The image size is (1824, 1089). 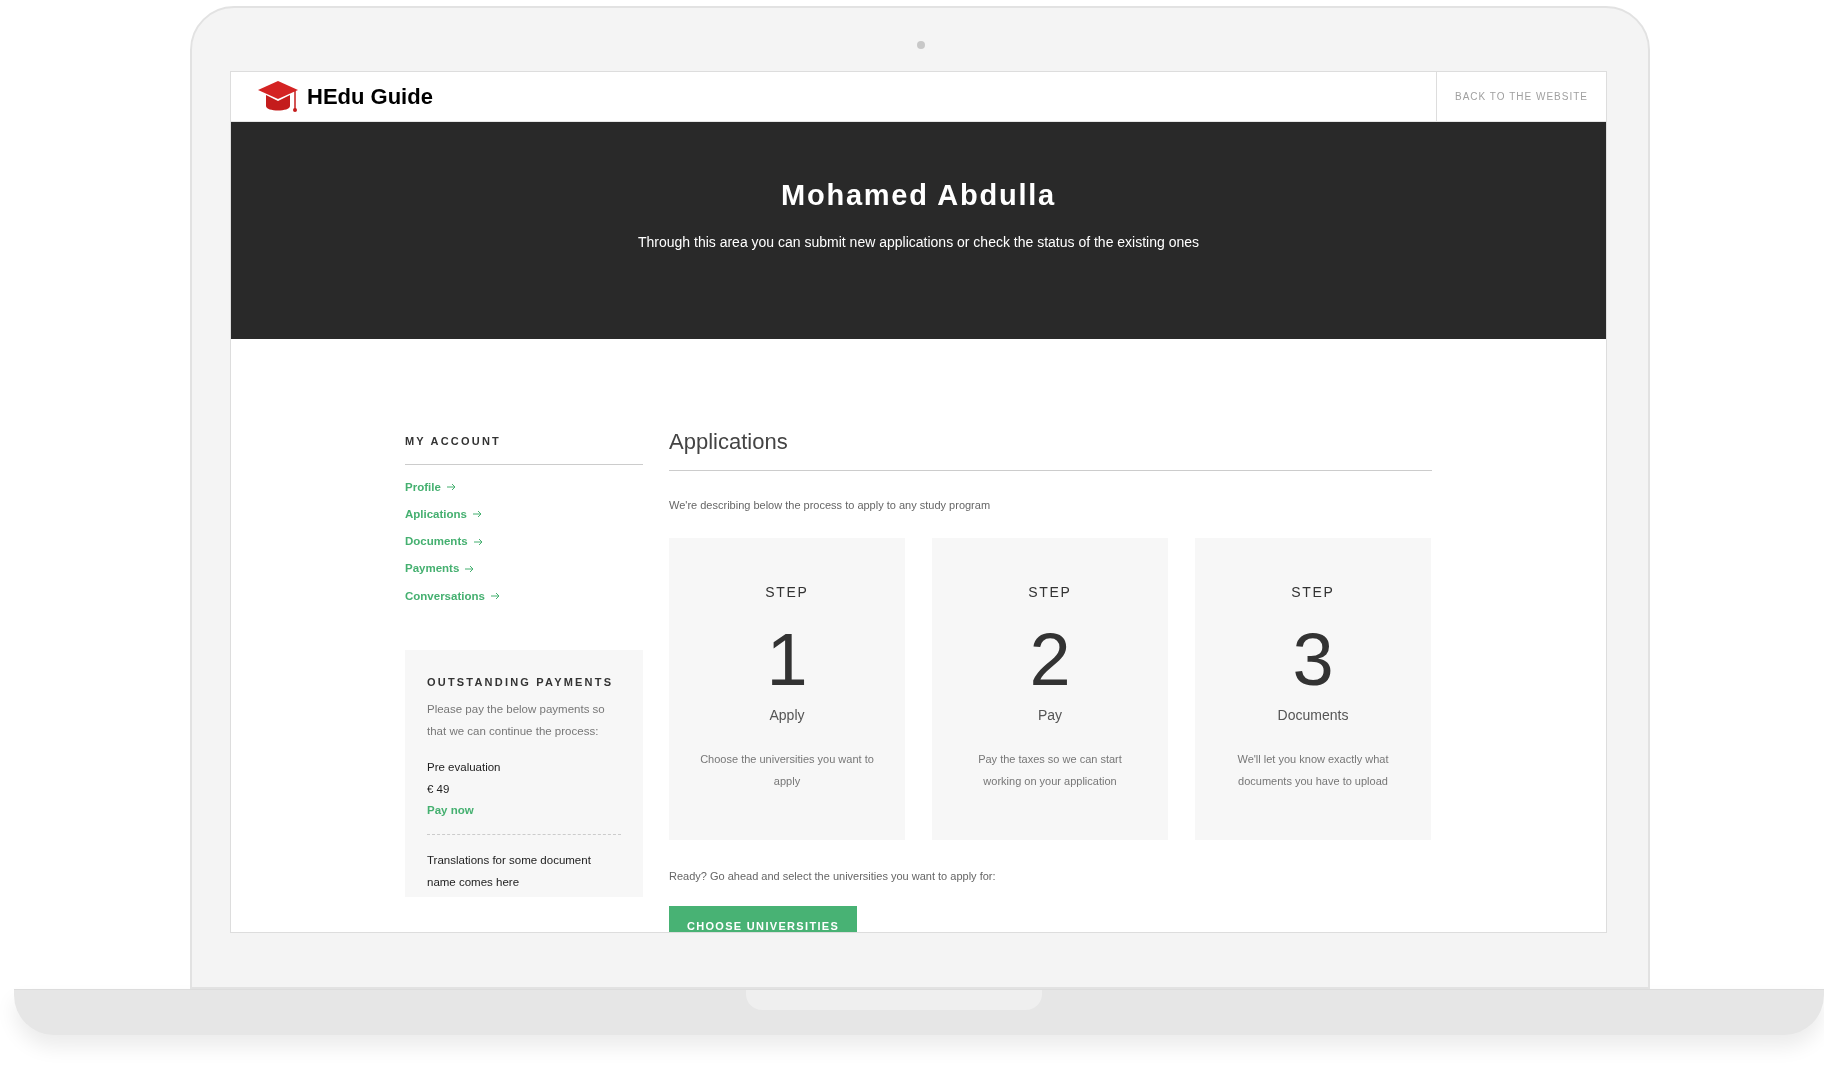 What do you see at coordinates (464, 768) in the screenshot?
I see `payment-name: Pre evaluation` at bounding box center [464, 768].